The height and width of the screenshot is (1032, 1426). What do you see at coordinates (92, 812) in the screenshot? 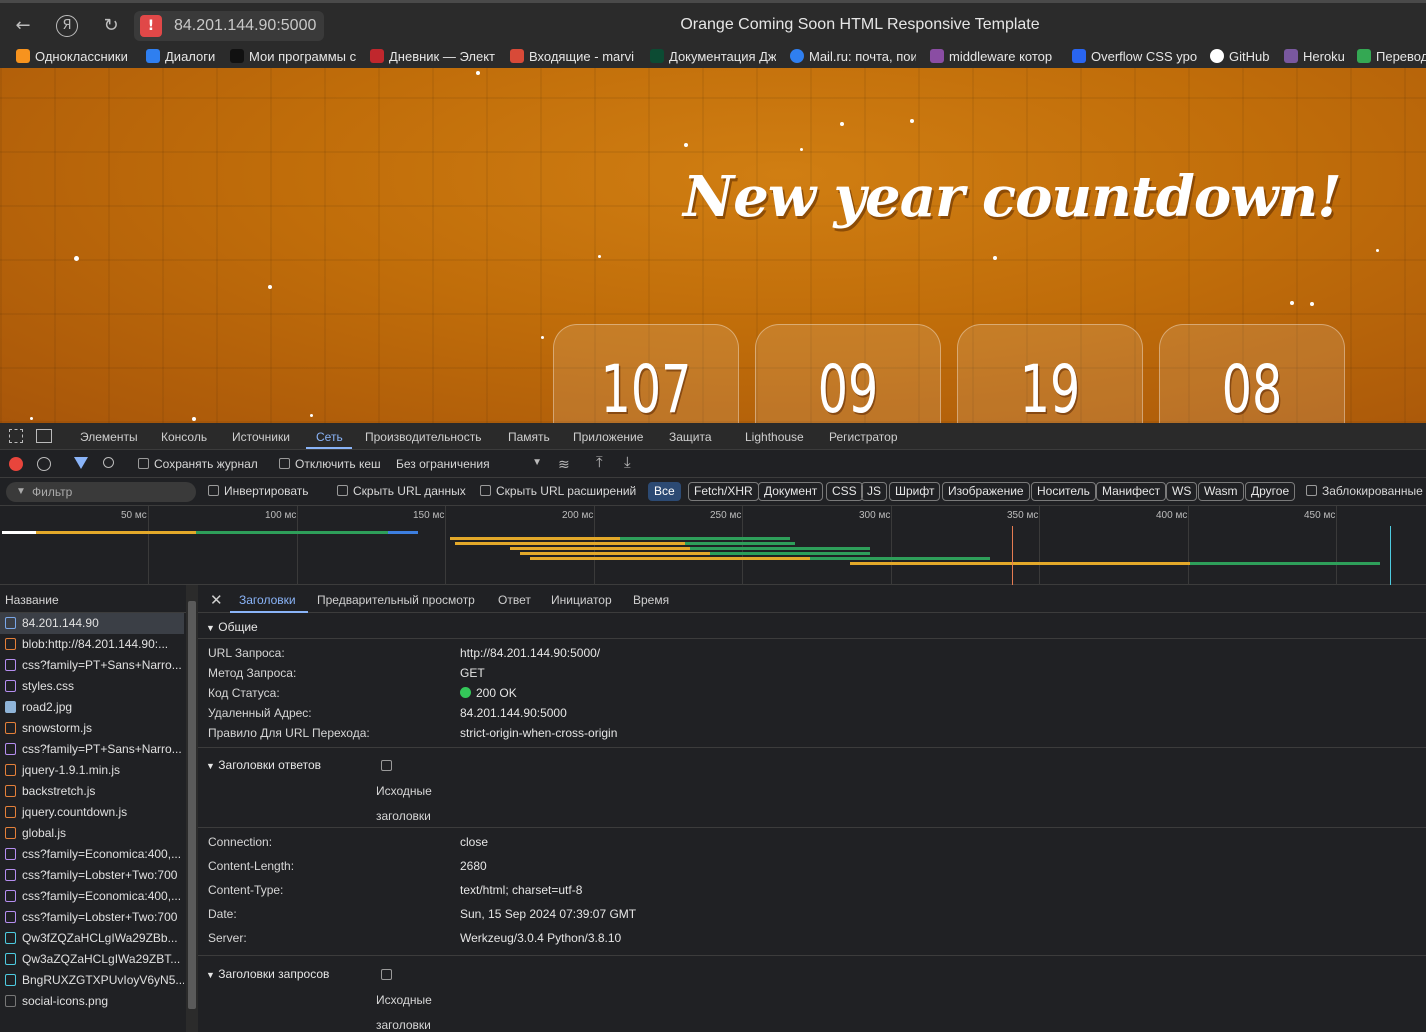
I see `request-row: jquery.countdown.js` at bounding box center [92, 812].